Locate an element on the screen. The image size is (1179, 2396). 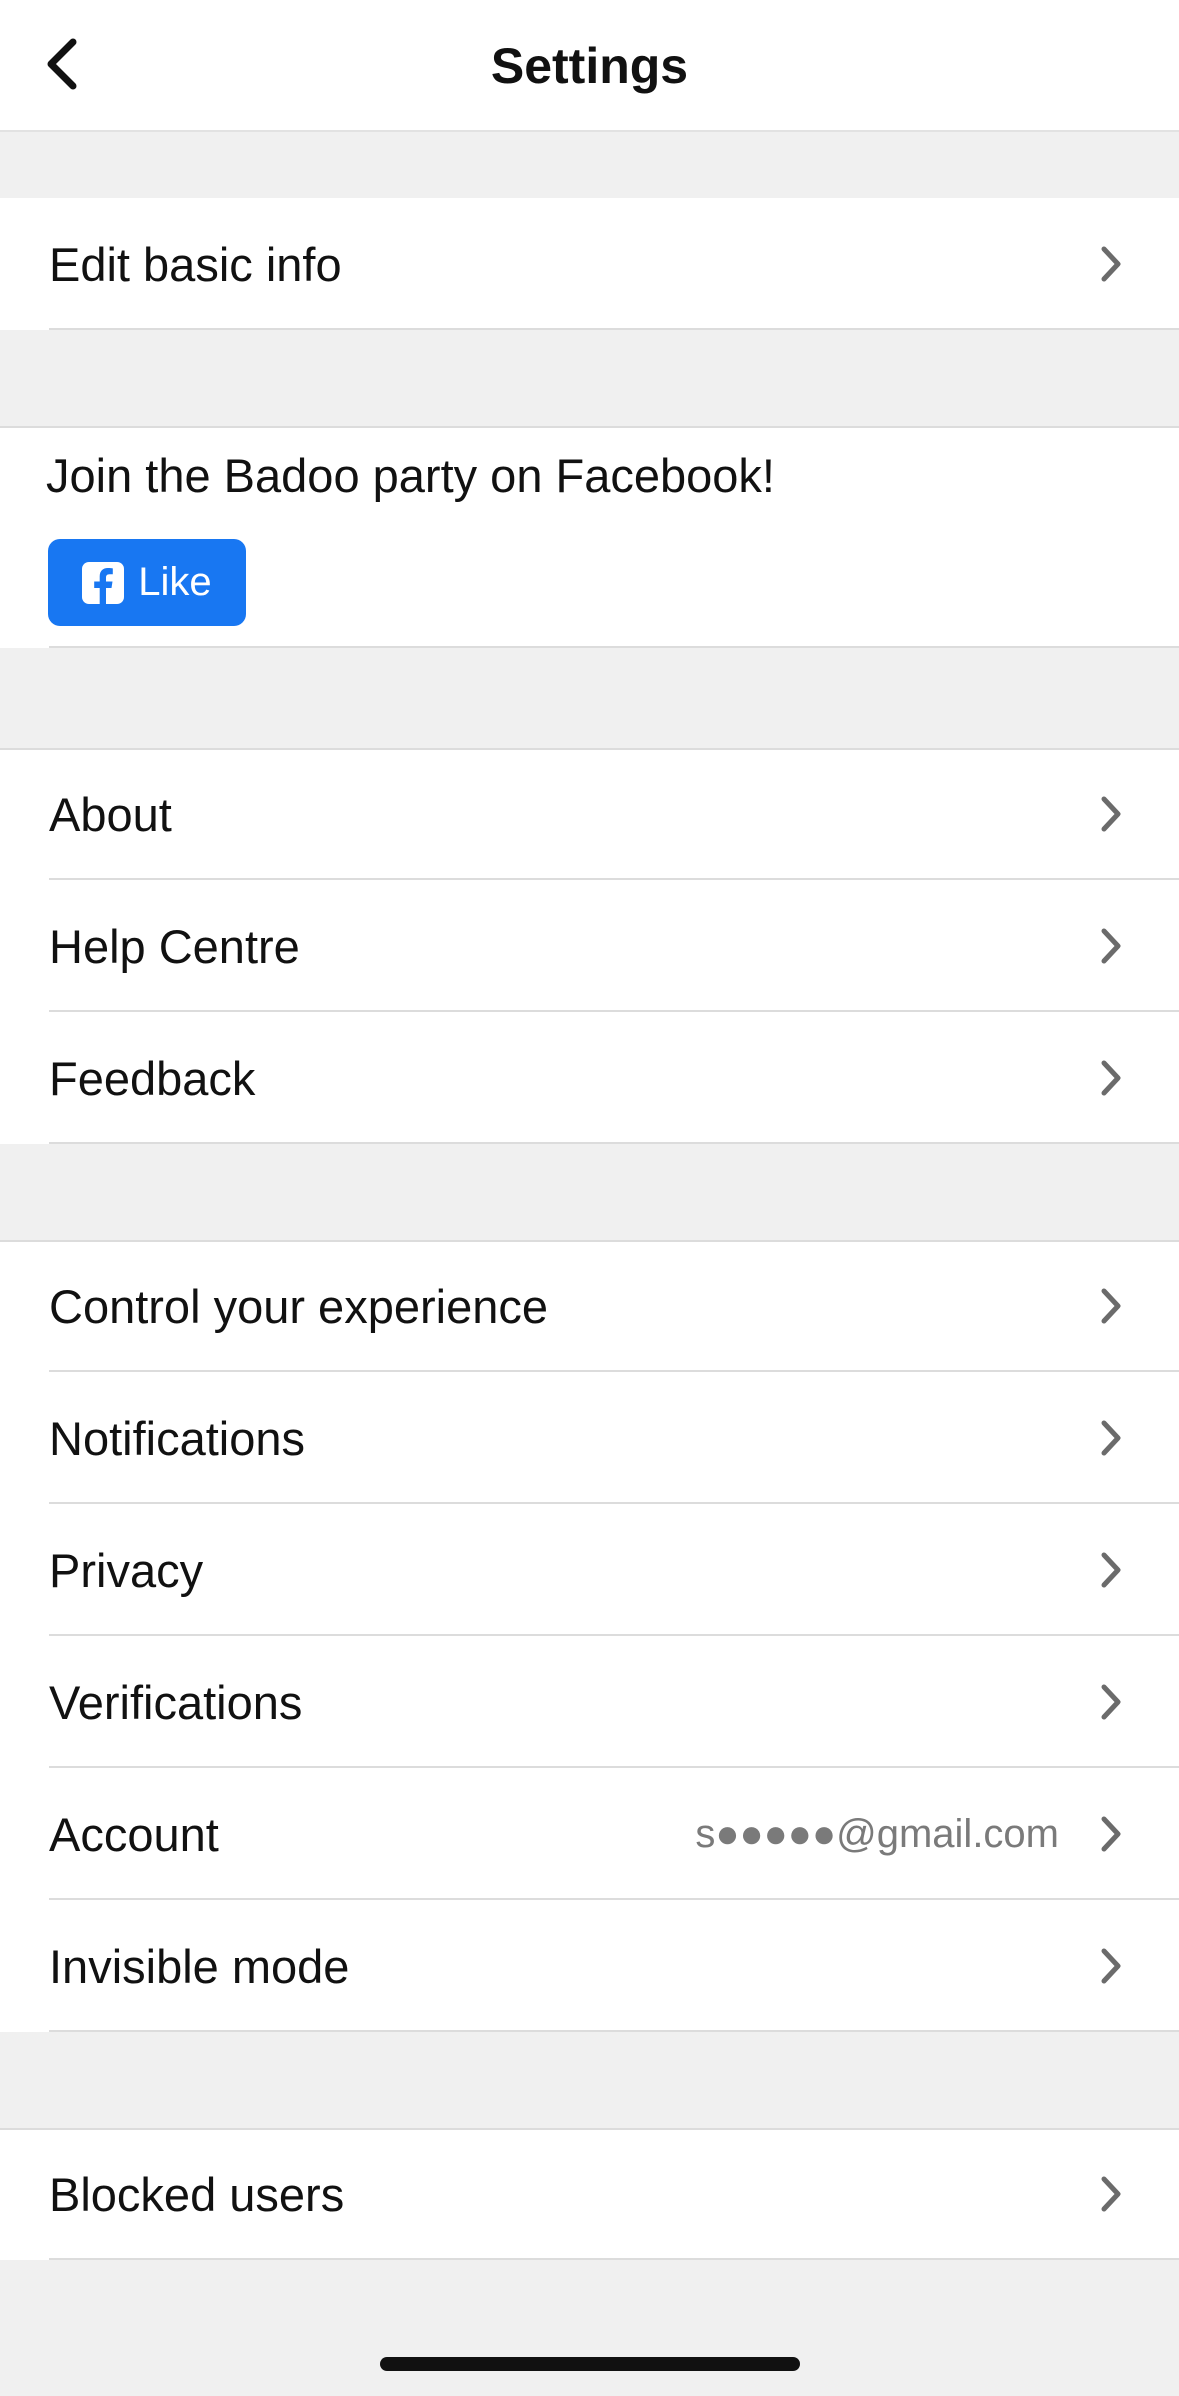
account-email: s●●●●●@gmail.com is located at coordinates (877, 1833).